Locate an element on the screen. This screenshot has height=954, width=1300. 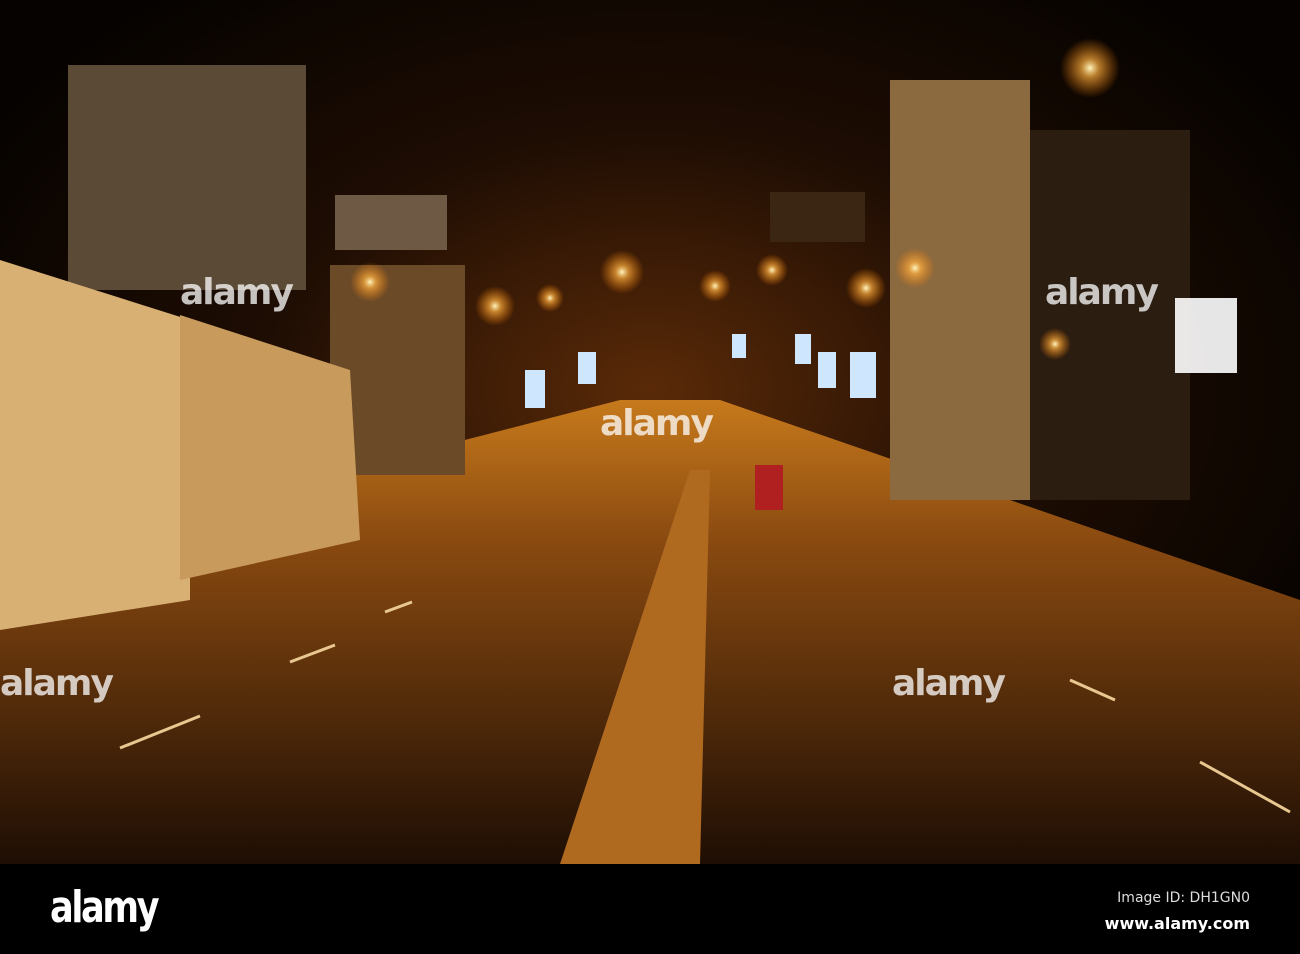
person is located at coordinates (769, 487).